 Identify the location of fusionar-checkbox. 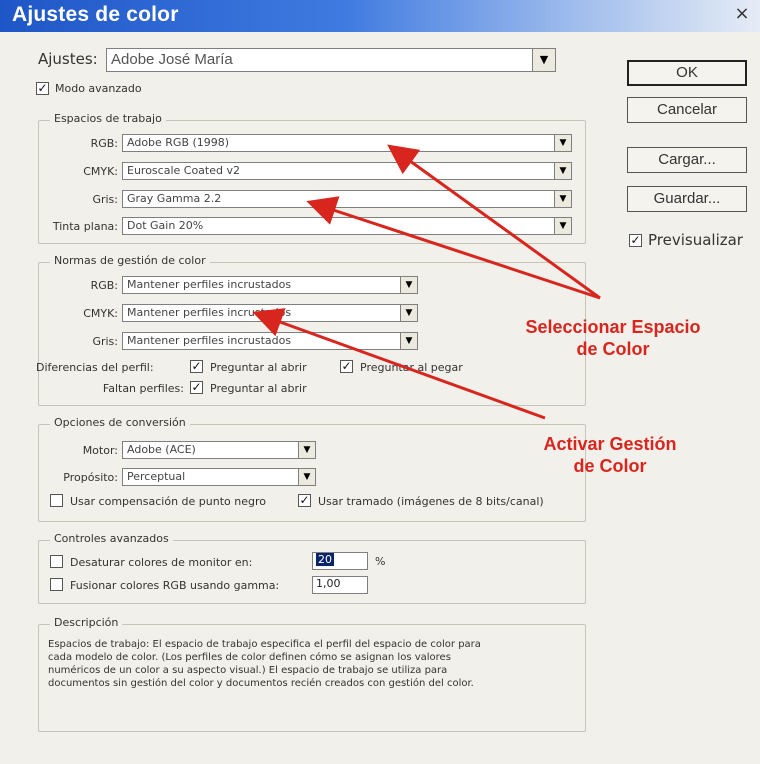
(56, 584).